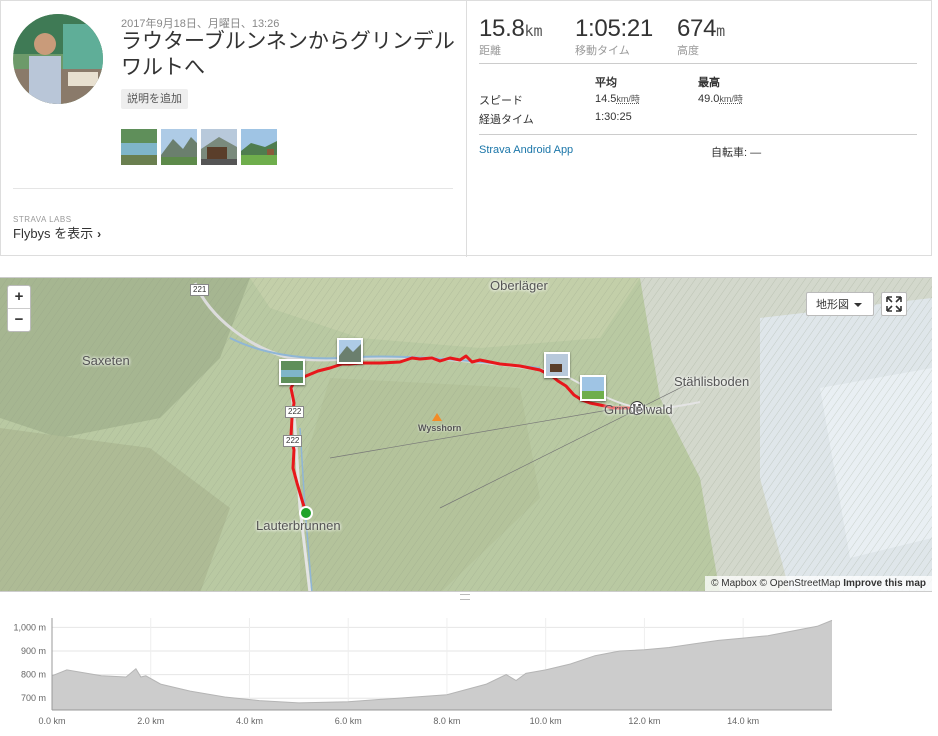  Describe the element at coordinates (298, 525) in the screenshot. I see `place-label-lauterbrunnen: Lauterbrunnen` at that location.